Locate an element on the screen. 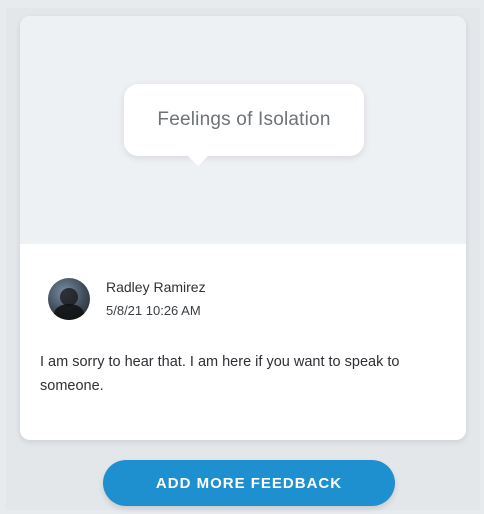 Image resolution: width=484 pixels, height=514 pixels. avatar is located at coordinates (69, 299).